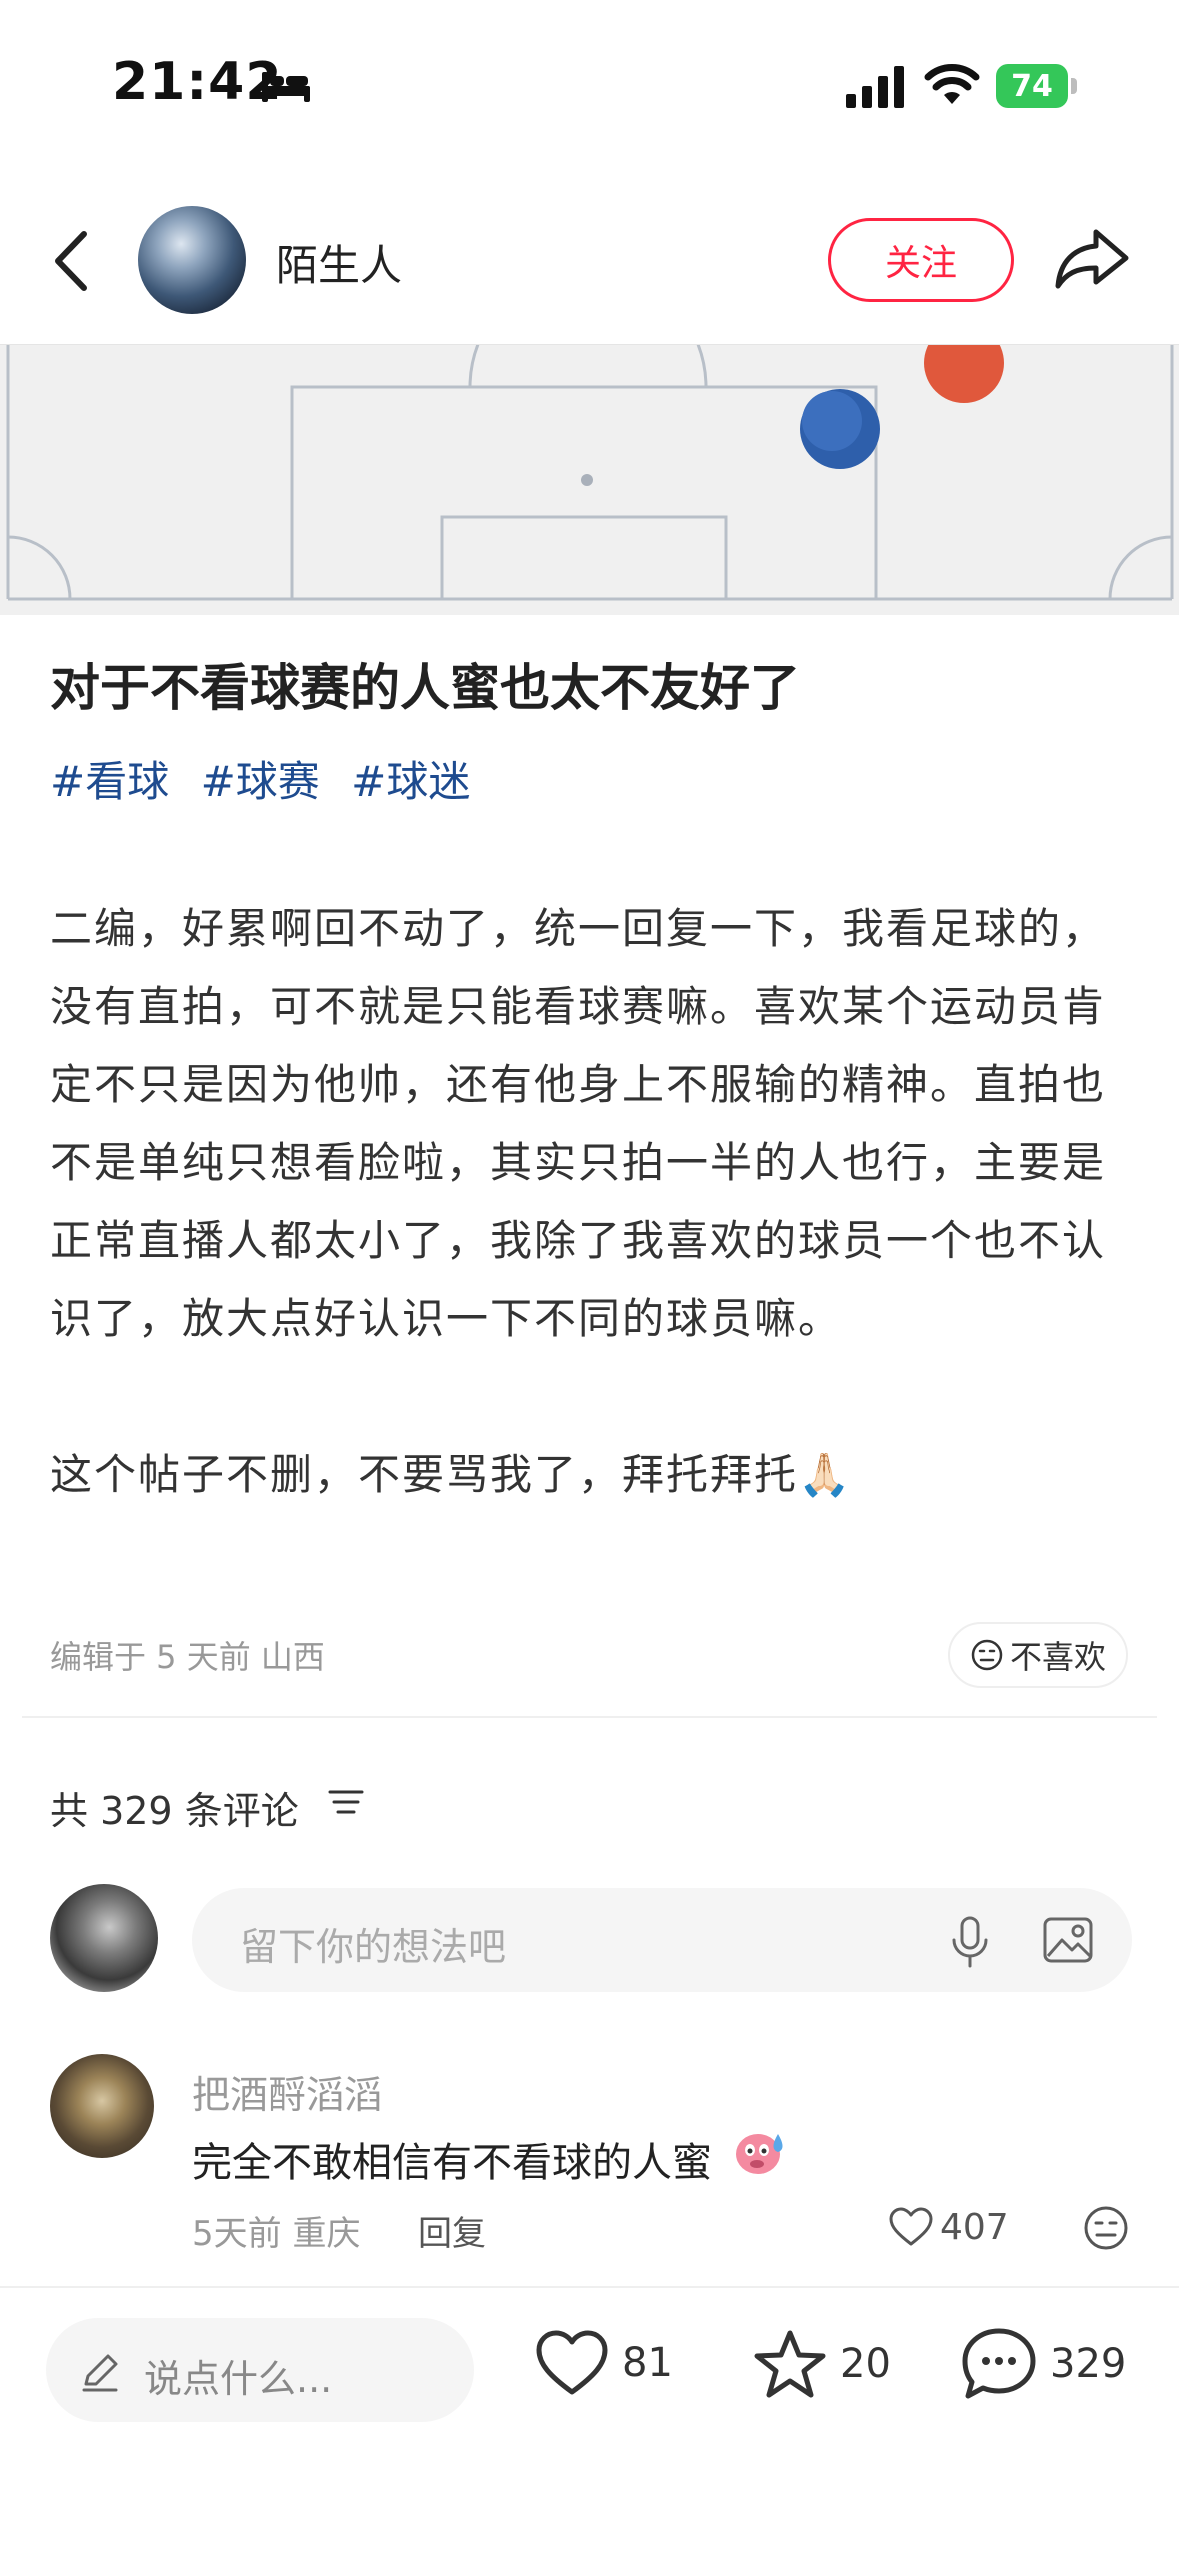  I want to click on like-button: 81, so click(603, 2363).